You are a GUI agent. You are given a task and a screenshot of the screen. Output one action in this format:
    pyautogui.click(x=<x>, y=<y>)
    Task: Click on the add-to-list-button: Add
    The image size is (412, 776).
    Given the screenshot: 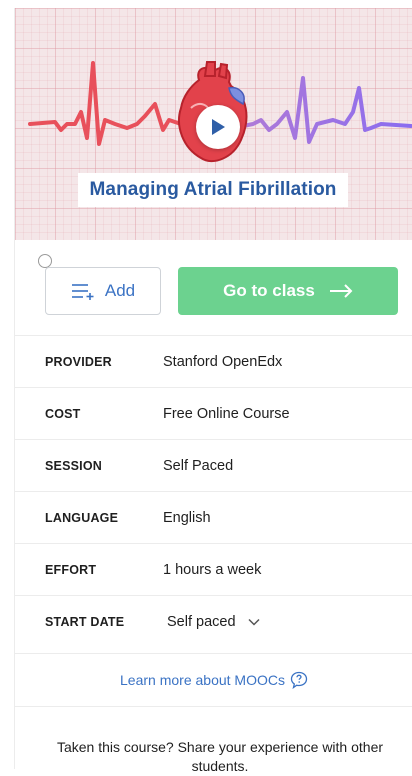 What is the action you would take?
    pyautogui.click(x=103, y=291)
    